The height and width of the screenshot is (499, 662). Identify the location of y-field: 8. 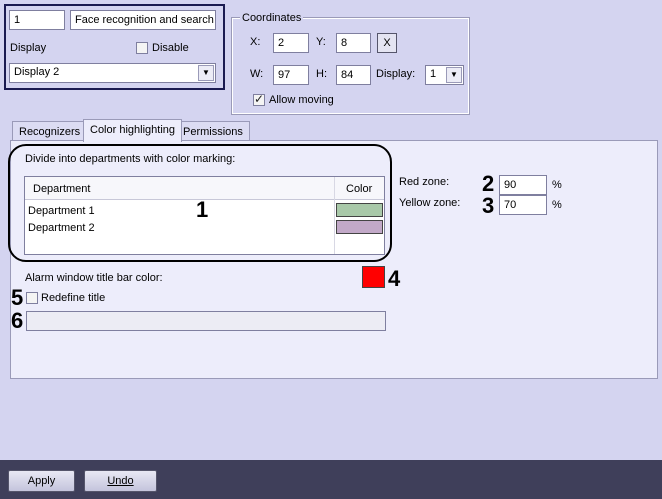
(353, 43).